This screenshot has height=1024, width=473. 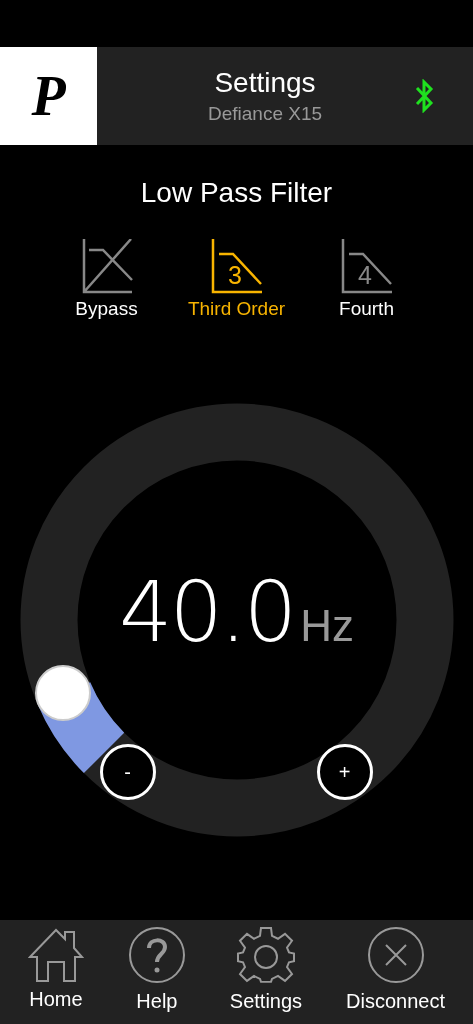 I want to click on page-title: Settings, so click(x=265, y=83).